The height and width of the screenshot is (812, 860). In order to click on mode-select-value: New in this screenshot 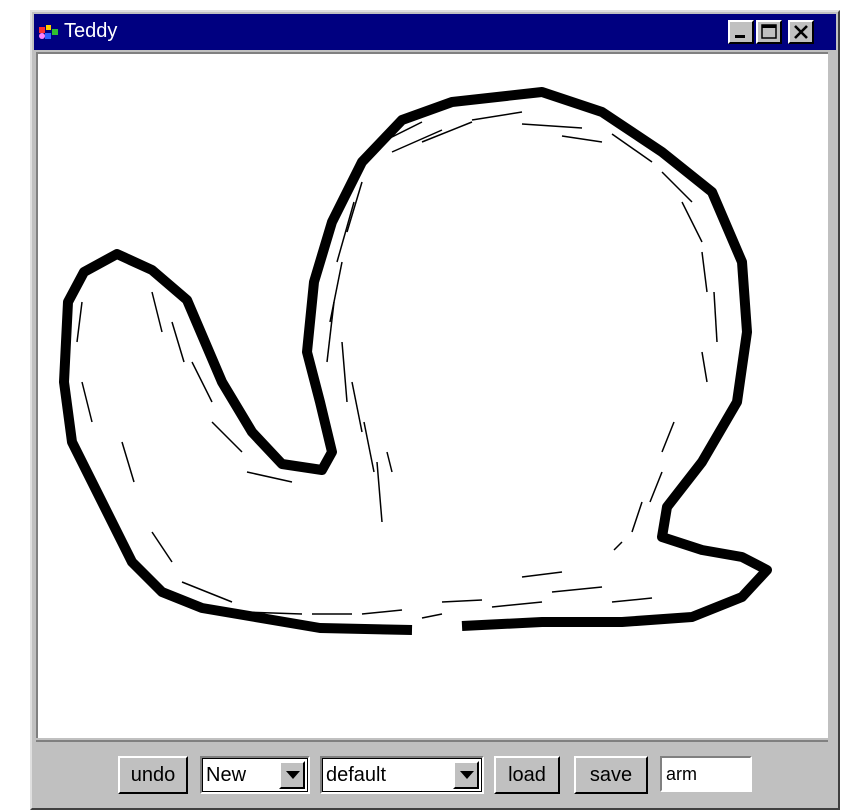, I will do `click(226, 775)`.